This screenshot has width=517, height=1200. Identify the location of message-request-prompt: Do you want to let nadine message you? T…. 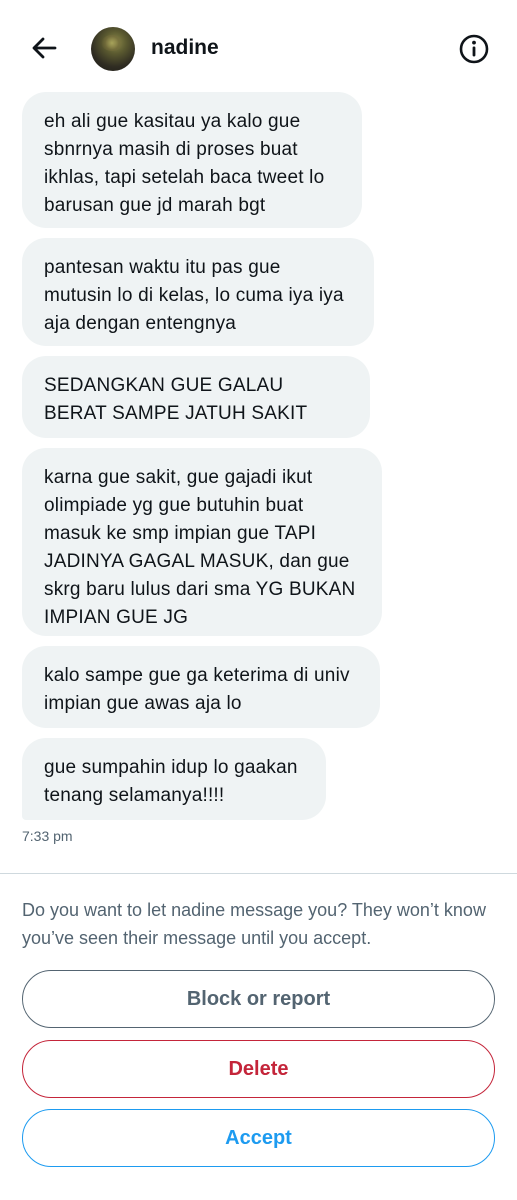
(254, 924).